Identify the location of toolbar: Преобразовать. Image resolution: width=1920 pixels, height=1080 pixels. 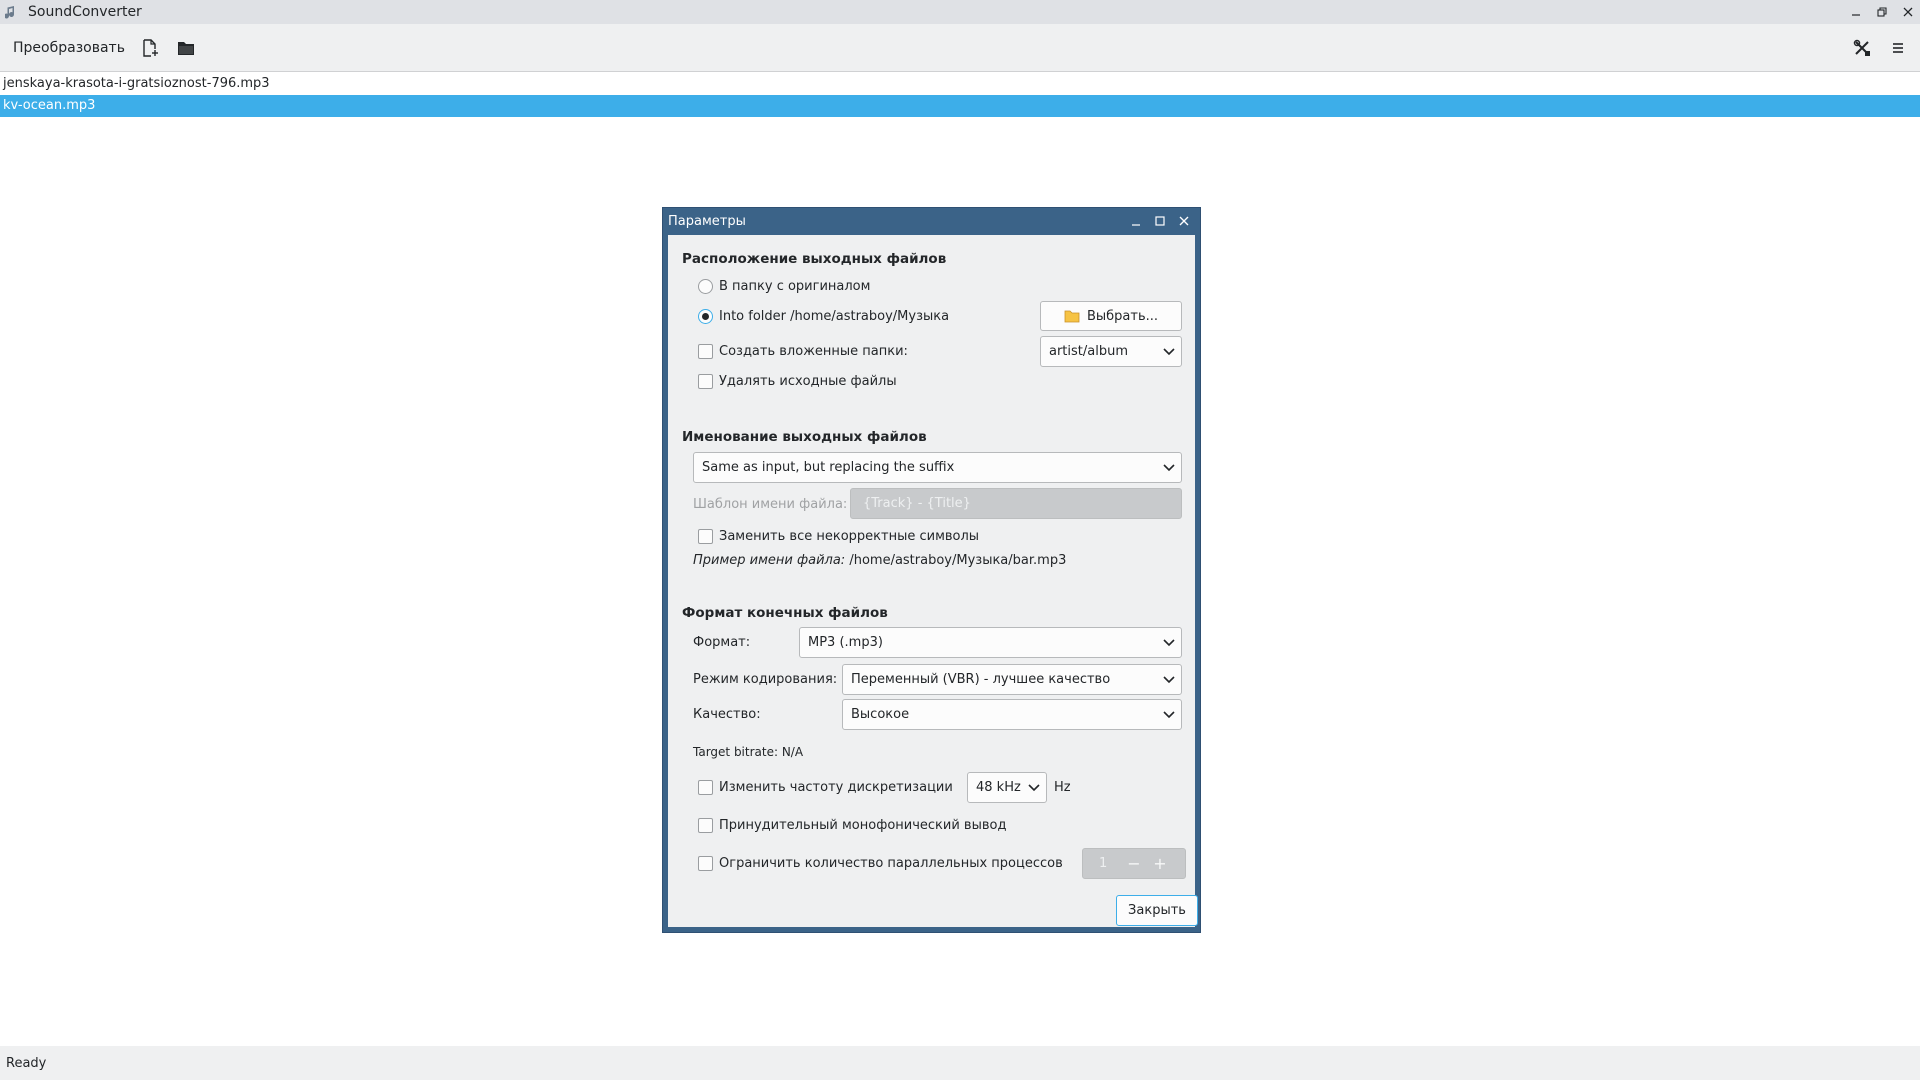
(960, 48).